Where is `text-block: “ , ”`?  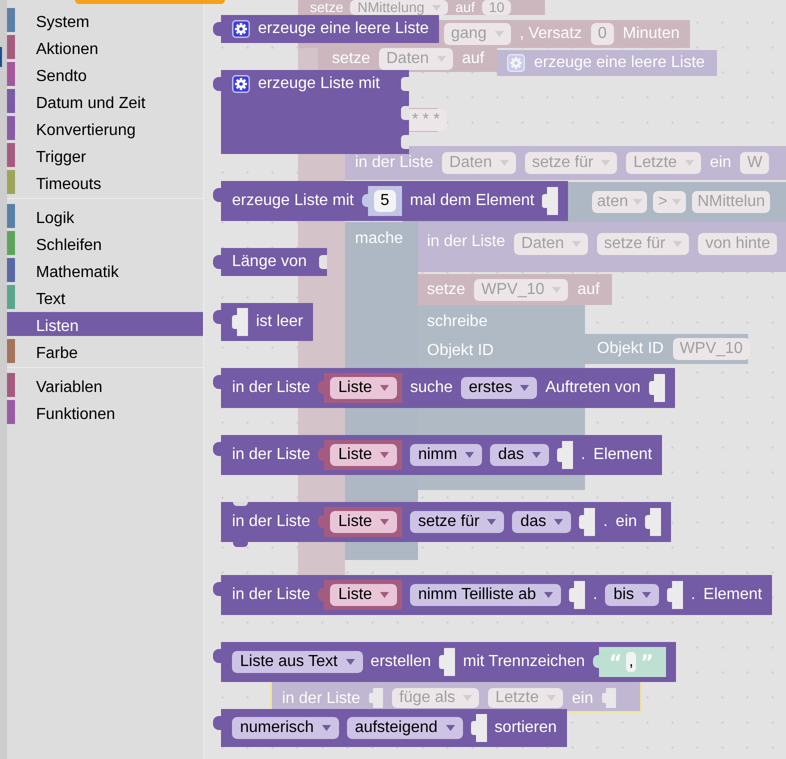 text-block: “ , ” is located at coordinates (629, 662).